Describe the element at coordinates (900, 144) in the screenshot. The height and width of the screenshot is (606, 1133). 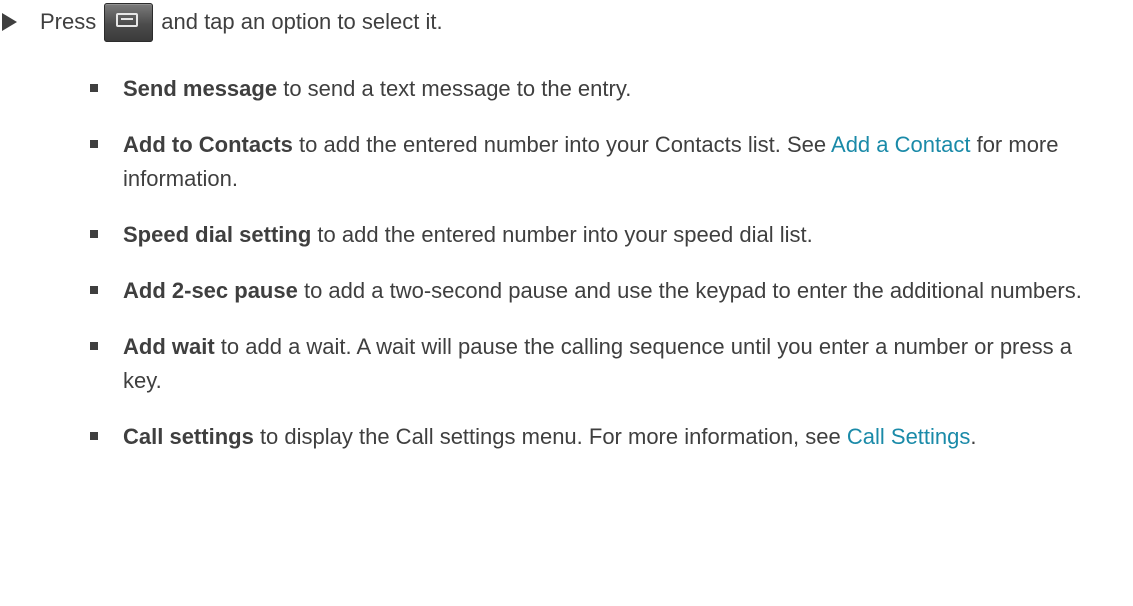
I see `add-a-contact-link: Add a Contact` at that location.